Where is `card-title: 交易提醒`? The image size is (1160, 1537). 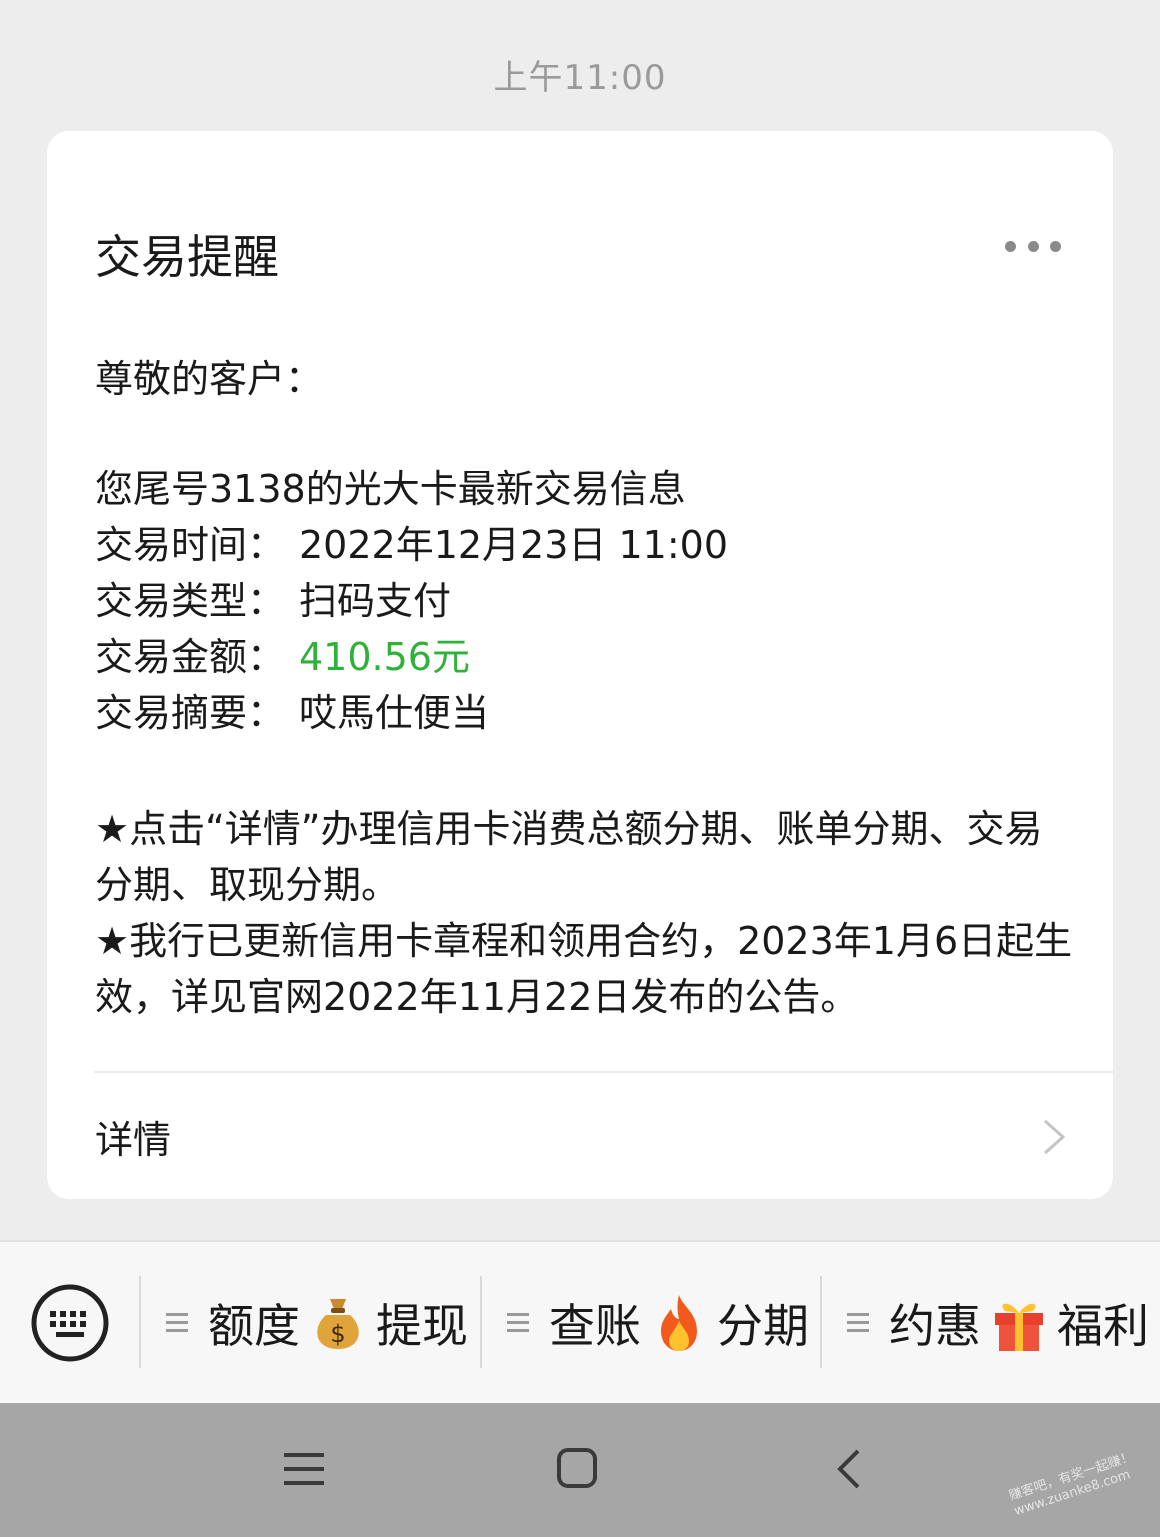 card-title: 交易提醒 is located at coordinates (187, 257).